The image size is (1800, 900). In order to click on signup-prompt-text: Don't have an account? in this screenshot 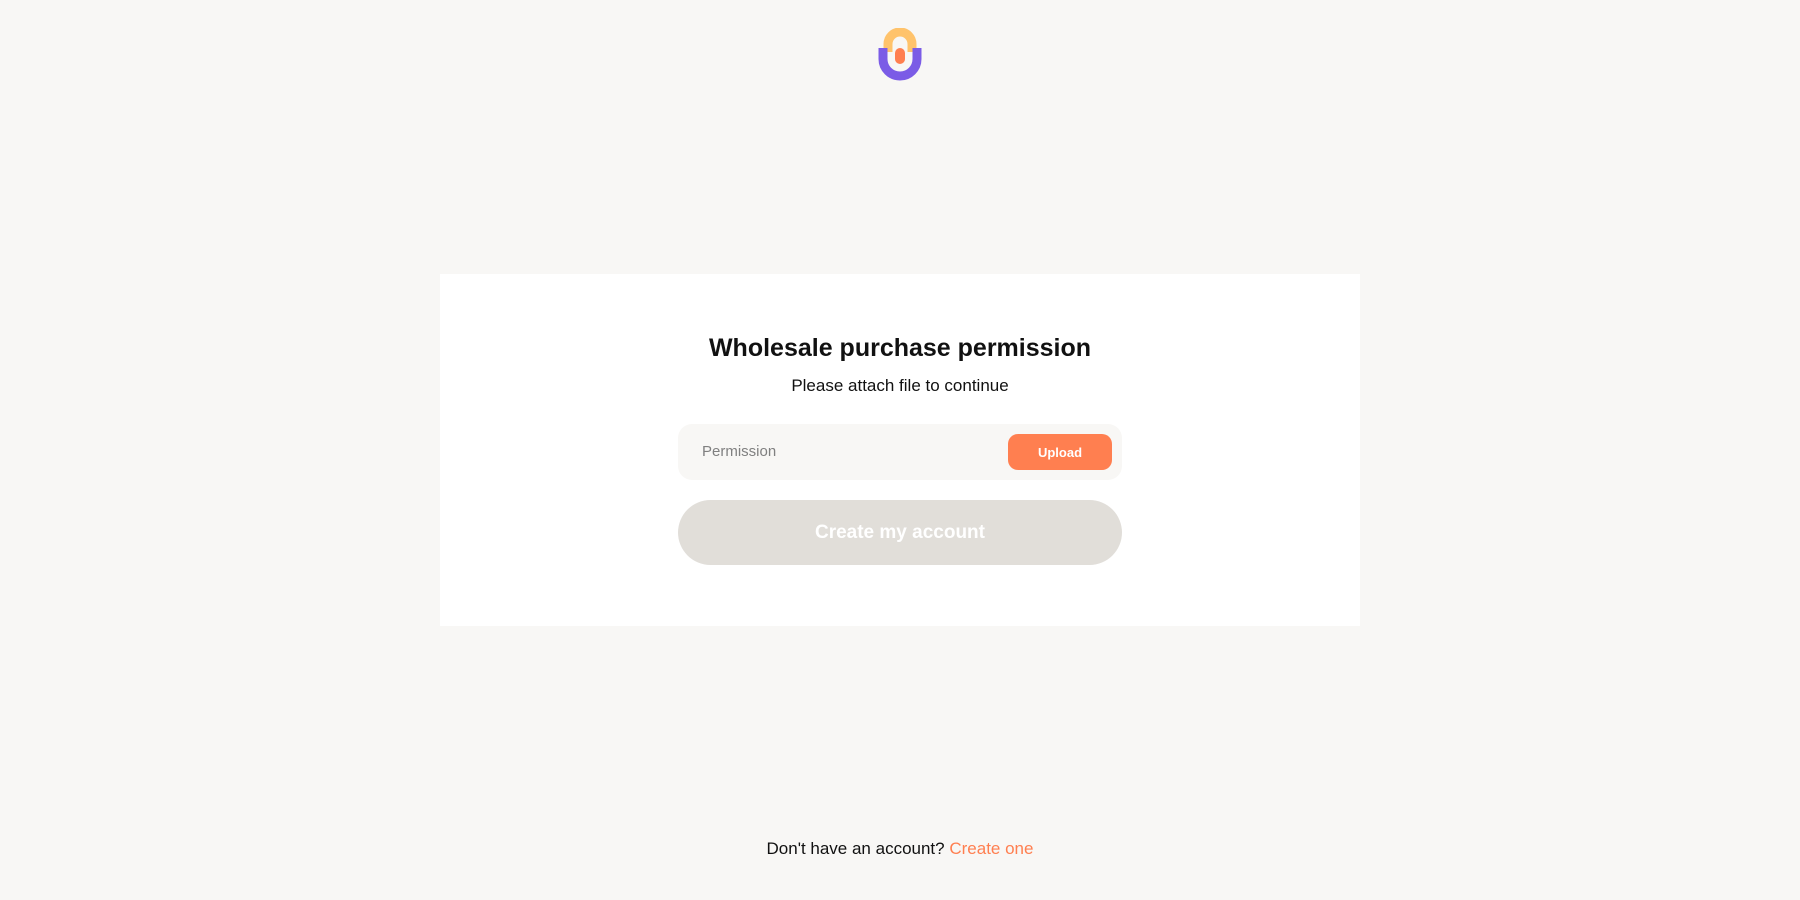, I will do `click(855, 848)`.